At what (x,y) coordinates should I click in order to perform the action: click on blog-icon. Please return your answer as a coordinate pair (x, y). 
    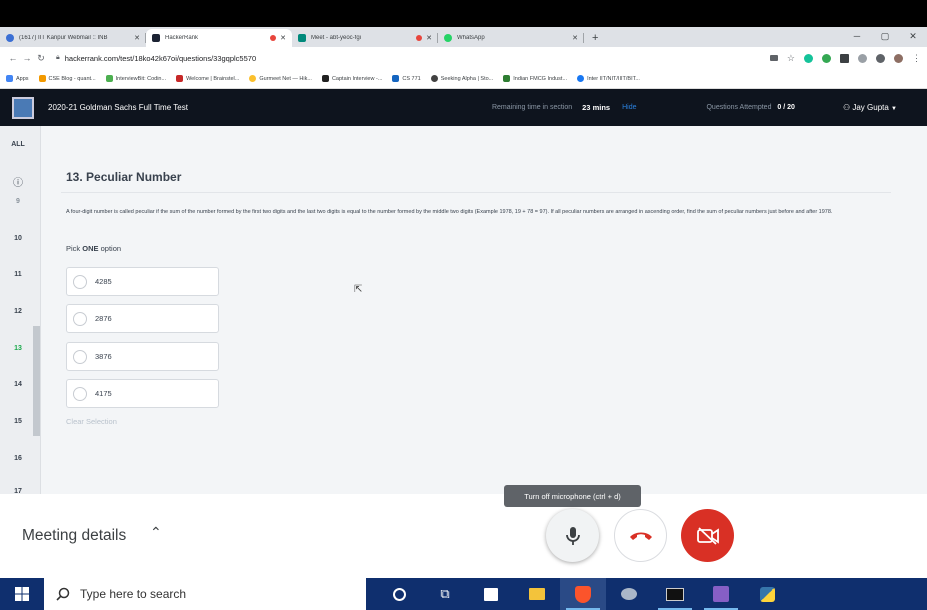
    Looking at the image, I should click on (42, 78).